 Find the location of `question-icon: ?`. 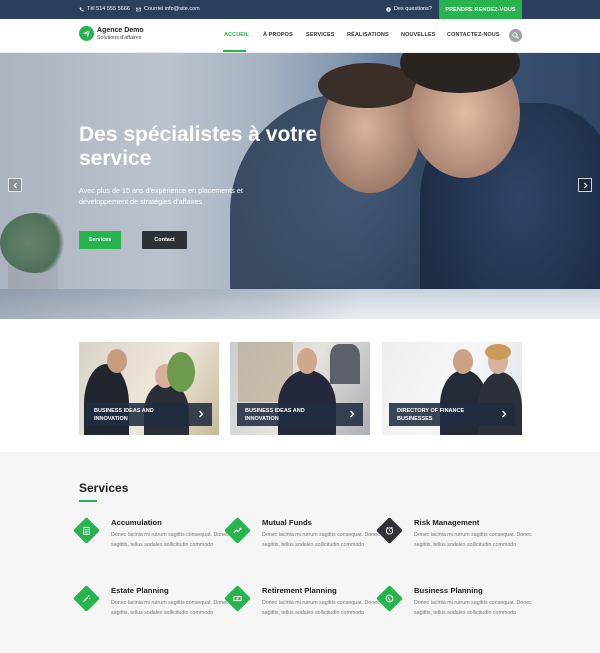

question-icon: ? is located at coordinates (388, 9).